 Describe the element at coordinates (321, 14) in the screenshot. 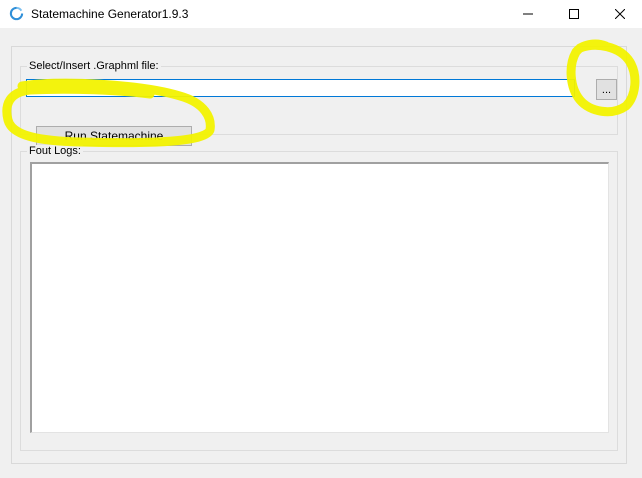

I see `title-bar: Statemachine Generator1.9.3` at that location.